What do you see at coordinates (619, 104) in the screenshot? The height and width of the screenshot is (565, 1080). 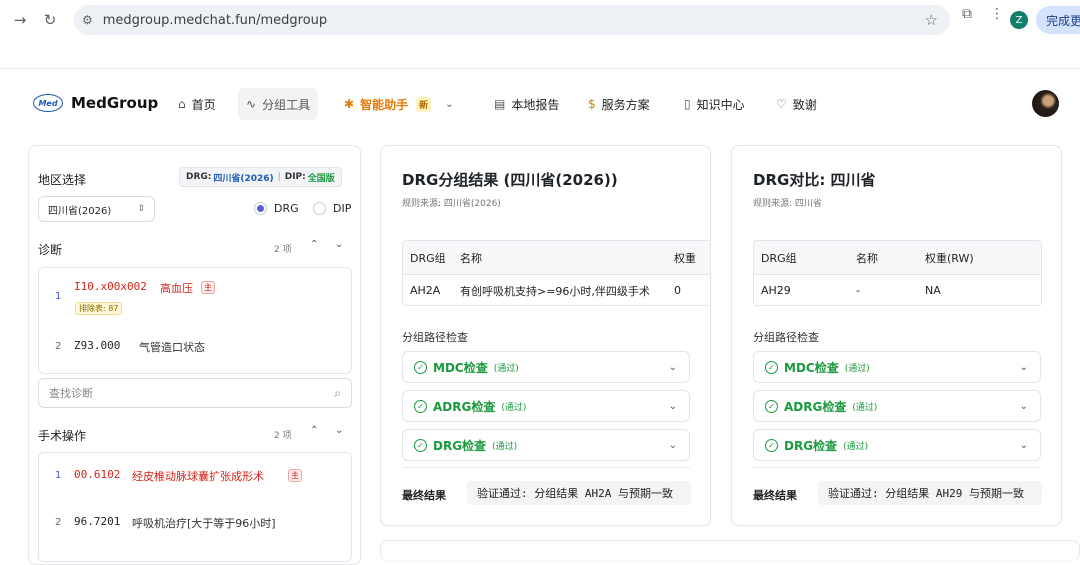 I see `nav-service-plan: $ 服务方案` at bounding box center [619, 104].